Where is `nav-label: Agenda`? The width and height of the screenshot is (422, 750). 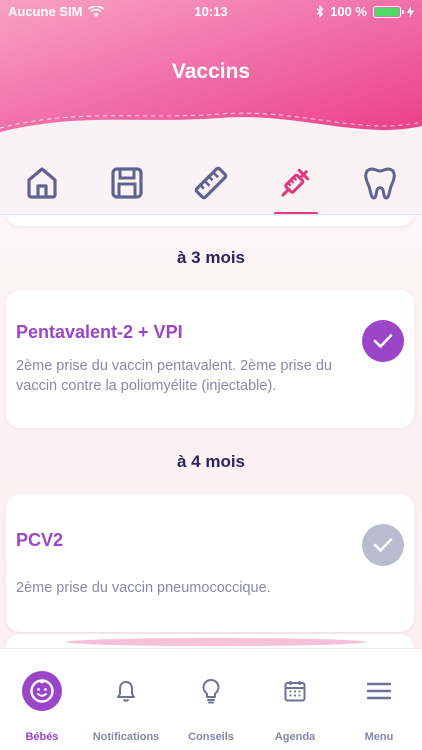 nav-label: Agenda is located at coordinates (295, 737).